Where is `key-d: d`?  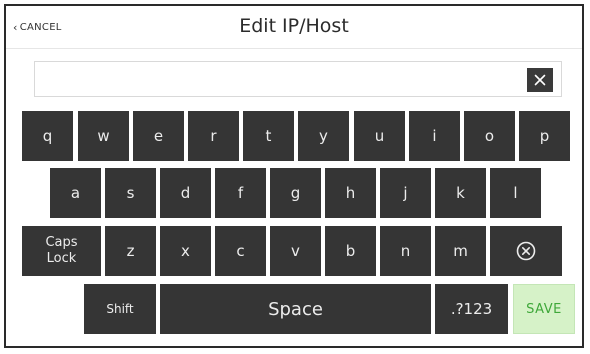
key-d: d is located at coordinates (185, 193).